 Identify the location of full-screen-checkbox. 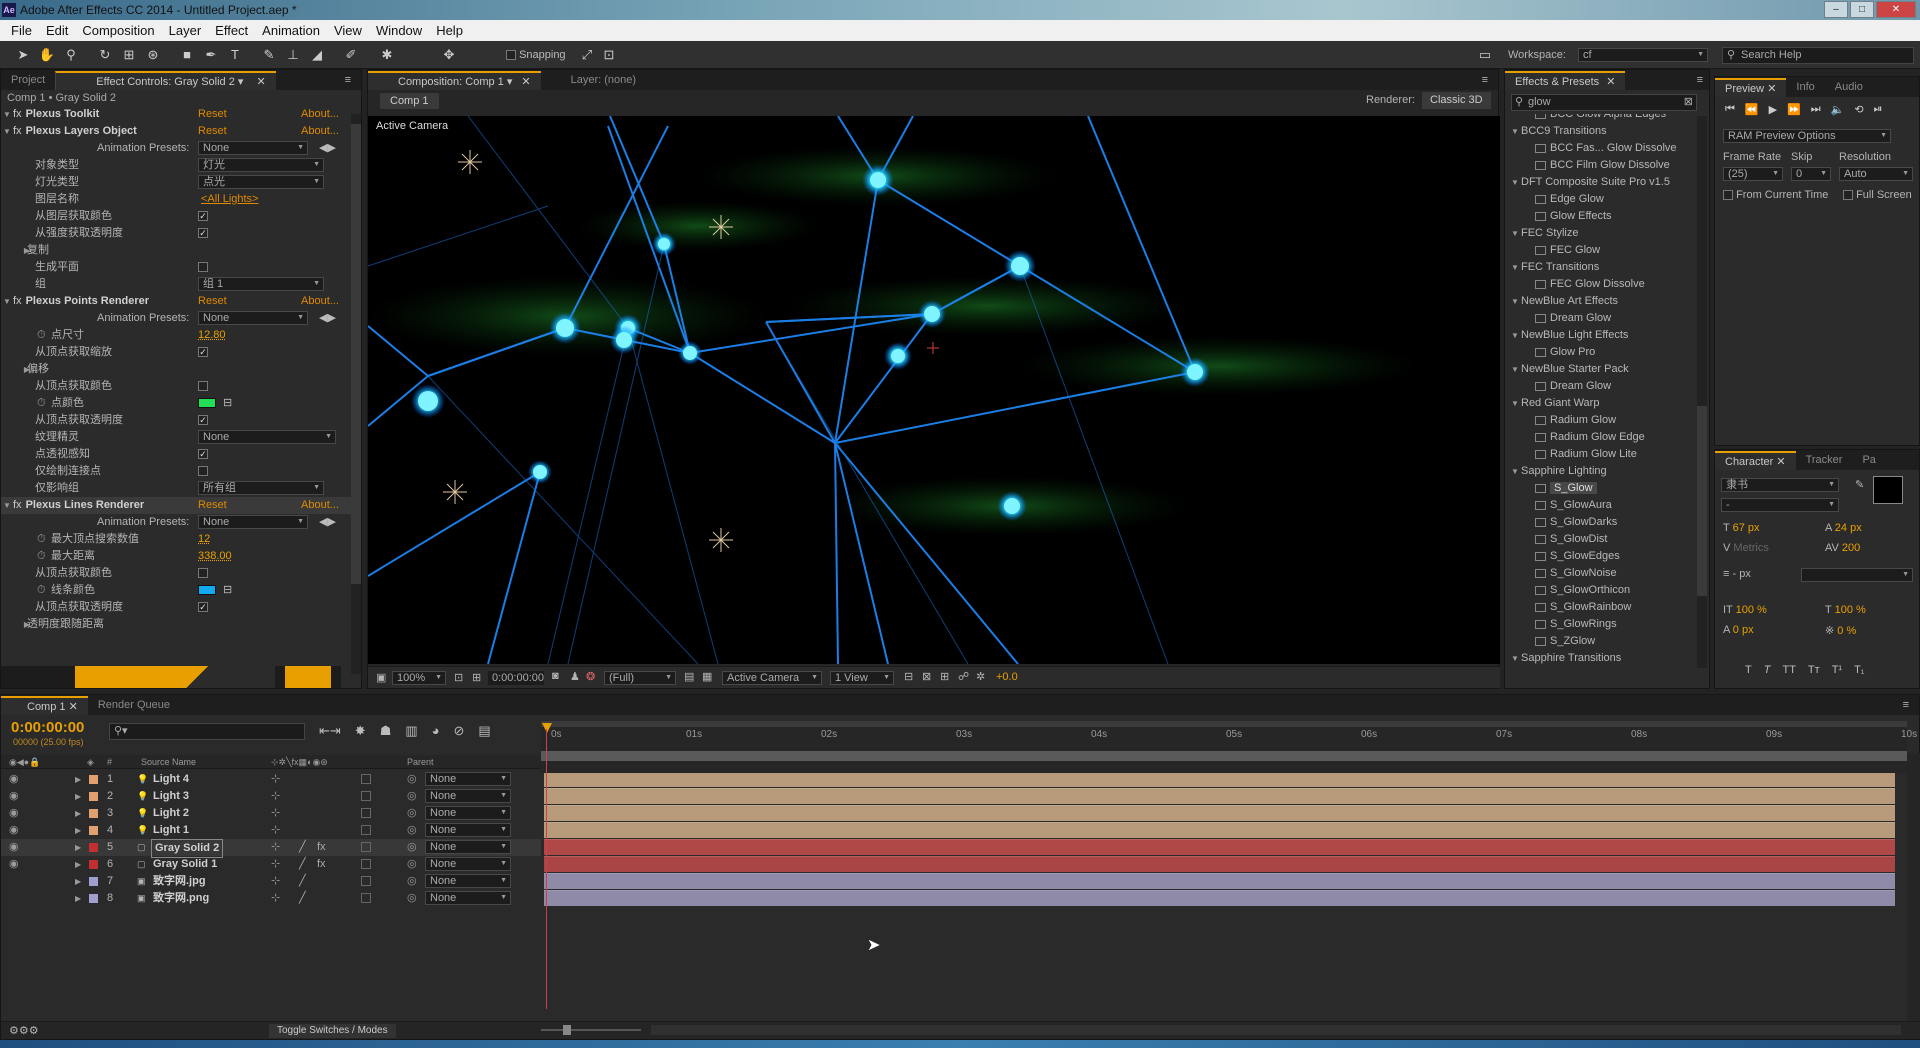
(1848, 195).